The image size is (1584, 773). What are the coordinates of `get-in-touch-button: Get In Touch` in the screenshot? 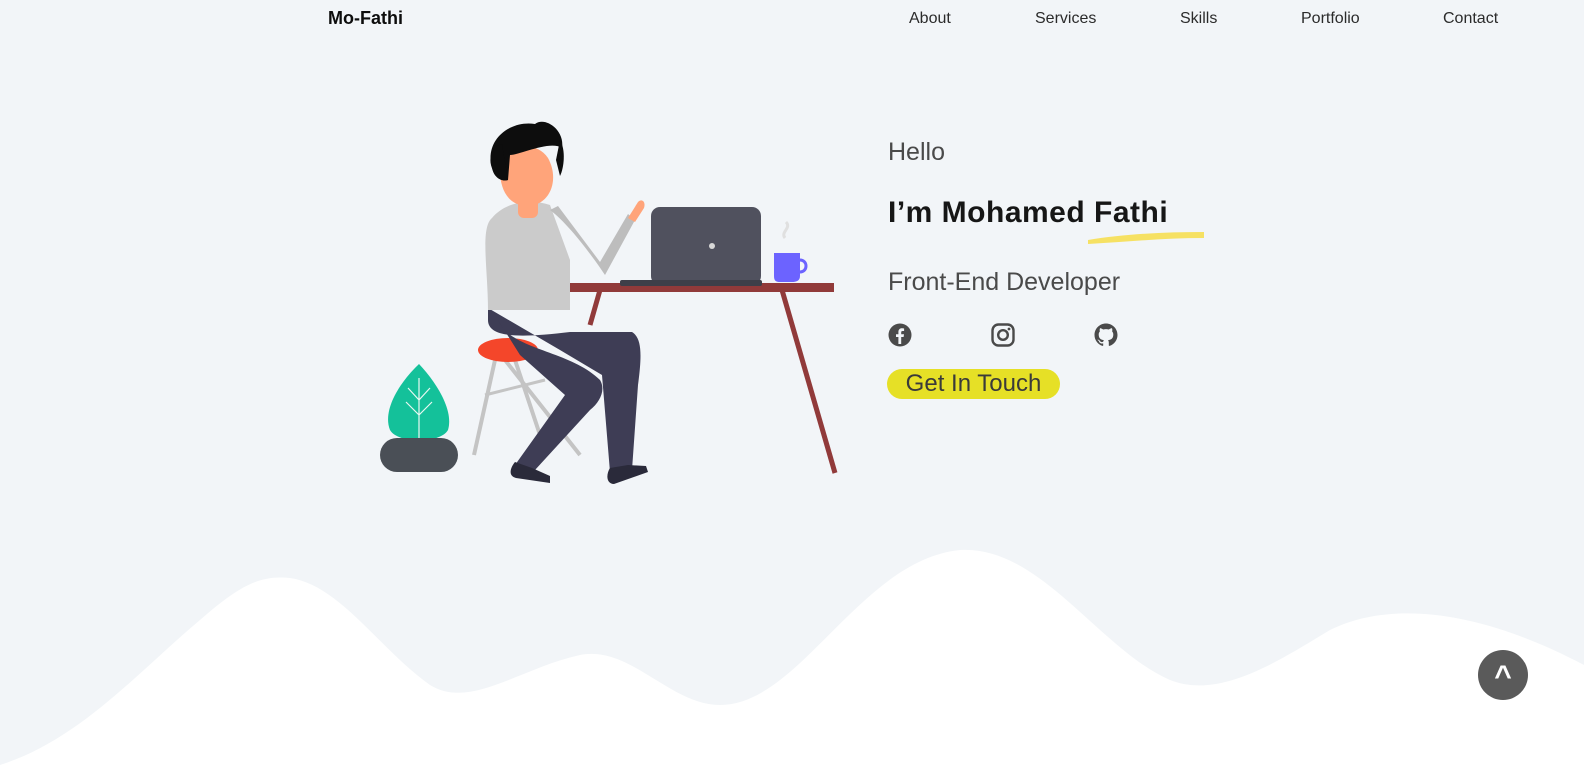 It's located at (973, 384).